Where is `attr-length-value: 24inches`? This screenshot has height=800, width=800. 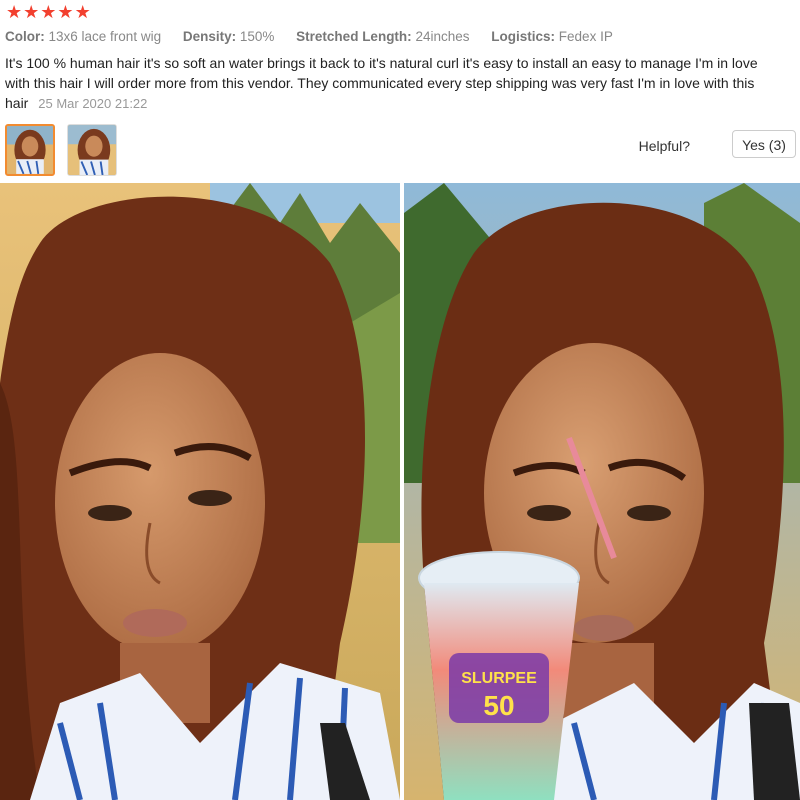 attr-length-value: 24inches is located at coordinates (442, 36).